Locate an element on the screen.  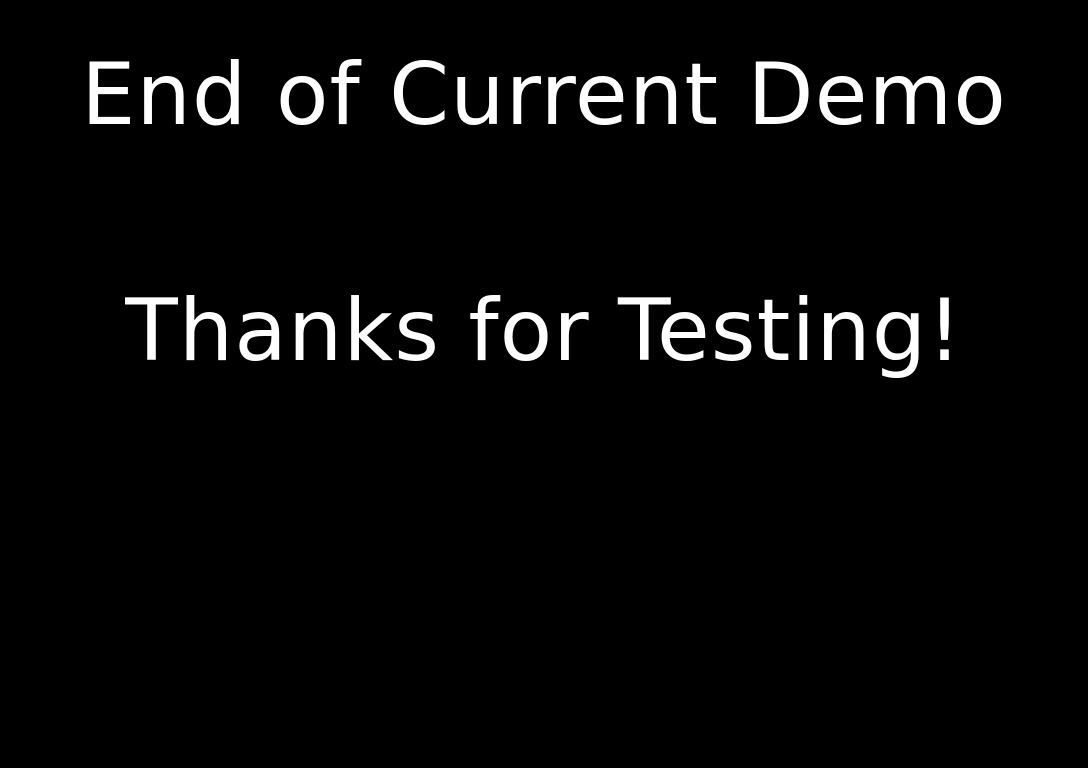
thanks-message: Thanks for Testing! is located at coordinates (544, 331).